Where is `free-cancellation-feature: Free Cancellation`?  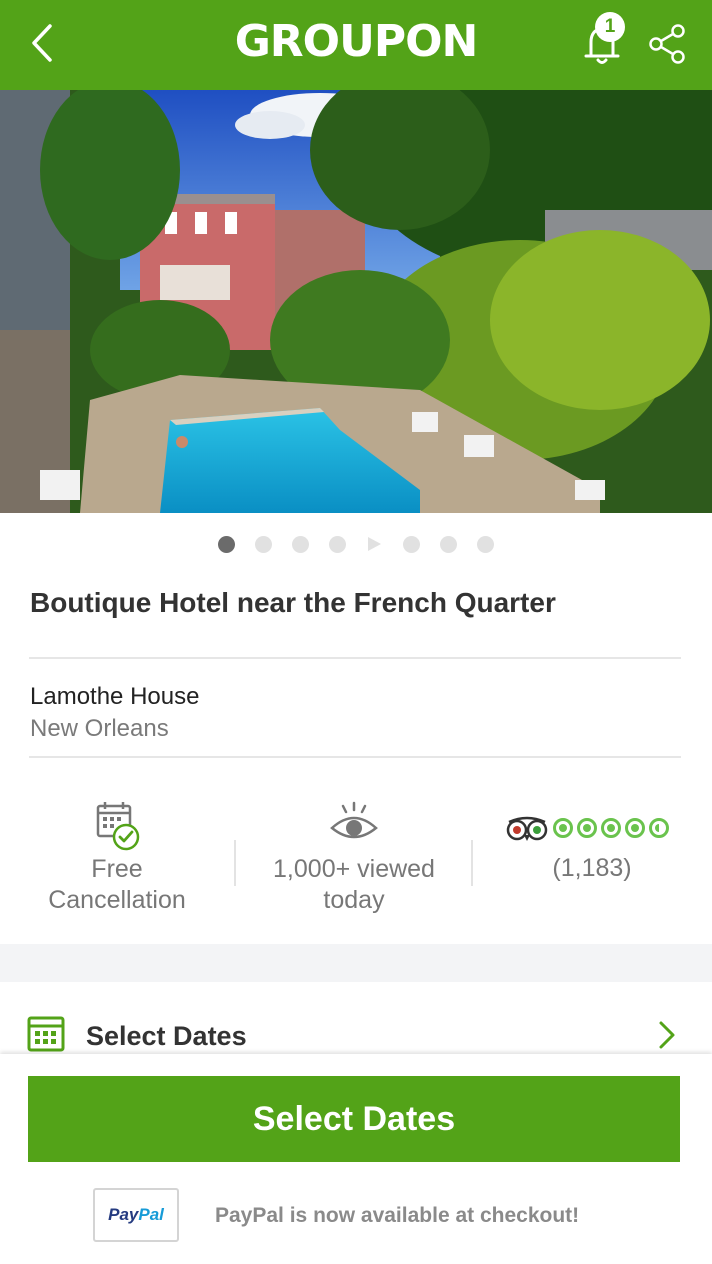 free-cancellation-feature: Free Cancellation is located at coordinates (117, 858).